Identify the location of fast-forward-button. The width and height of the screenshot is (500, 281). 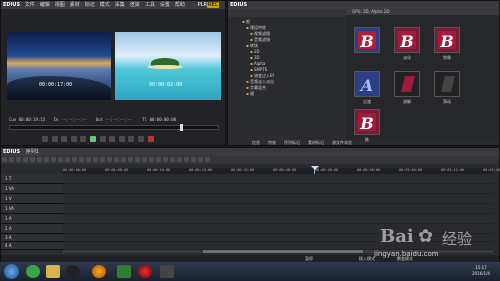
(102, 139).